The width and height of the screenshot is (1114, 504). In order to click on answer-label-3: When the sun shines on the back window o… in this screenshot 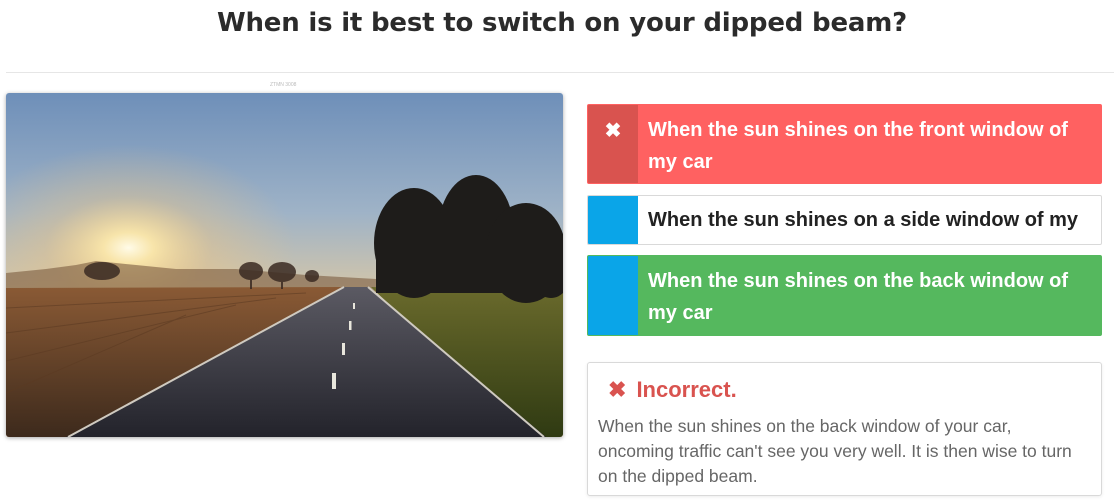, I will do `click(858, 297)`.